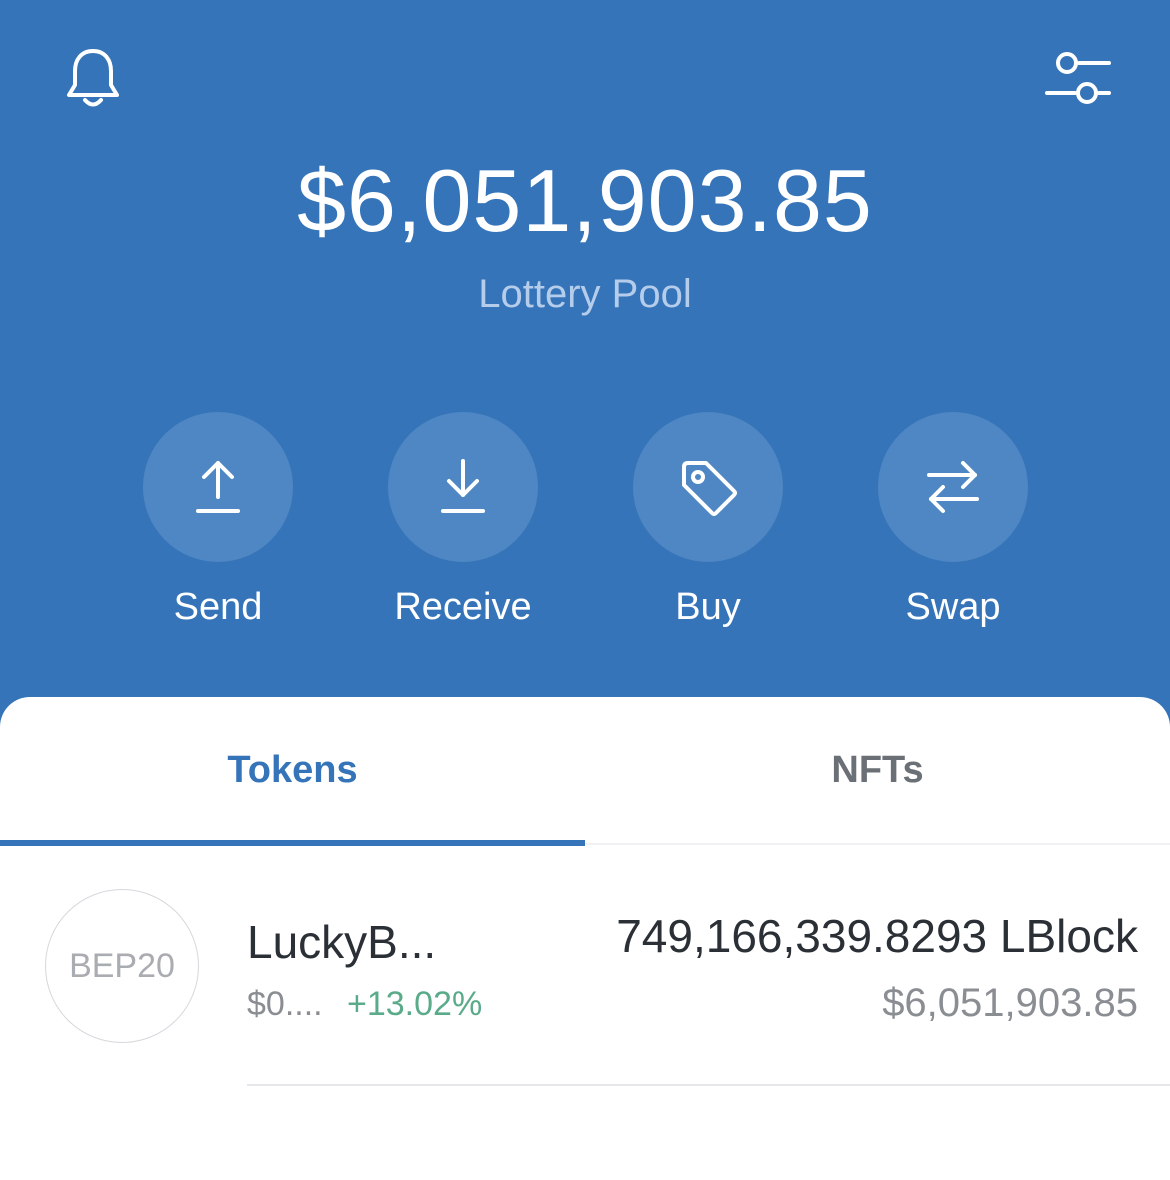 This screenshot has width=1170, height=1180. What do you see at coordinates (877, 936) in the screenshot?
I see `token-balance-amount: 749,166,339.8293 LBlock` at bounding box center [877, 936].